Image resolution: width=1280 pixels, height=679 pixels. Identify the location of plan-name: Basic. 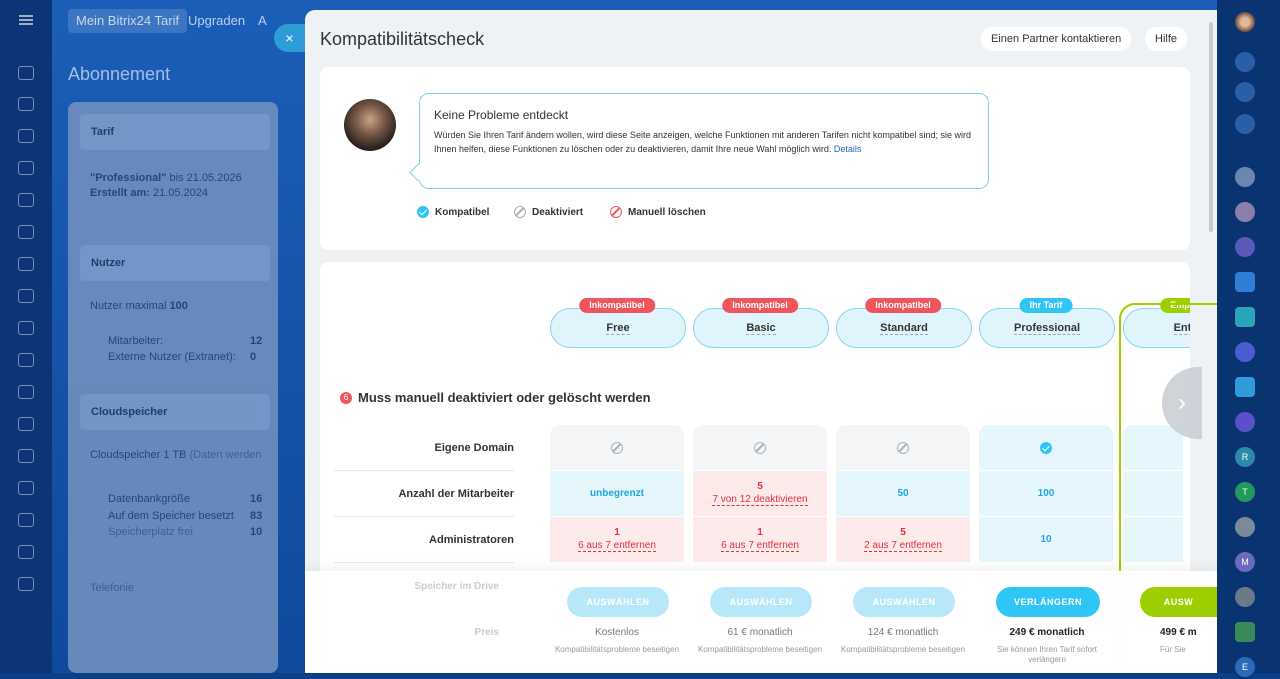
(761, 328).